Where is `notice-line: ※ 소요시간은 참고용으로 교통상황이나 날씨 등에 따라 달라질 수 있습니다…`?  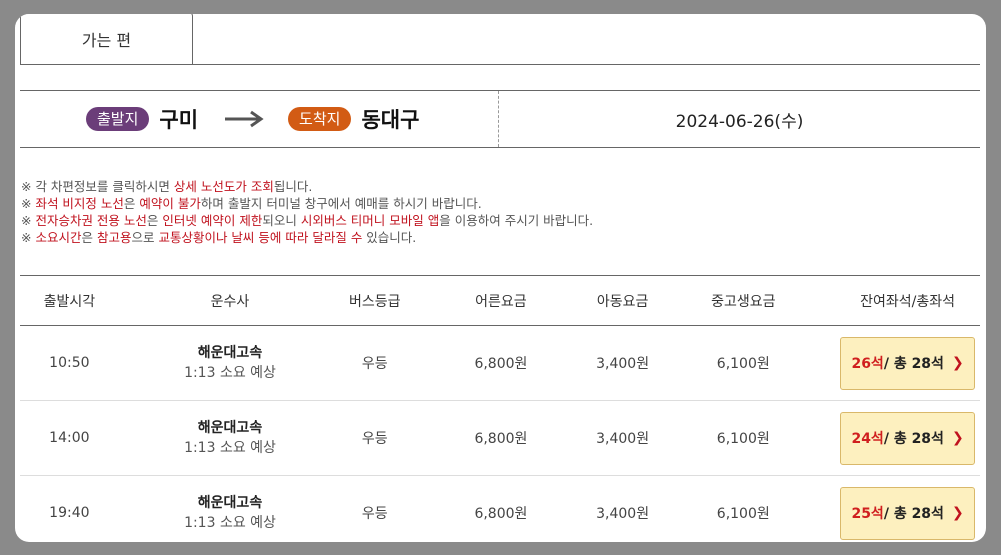 notice-line: ※ 소요시간은 참고용으로 교통상황이나 날씨 등에 따라 달라질 수 있습니다… is located at coordinates (307, 237).